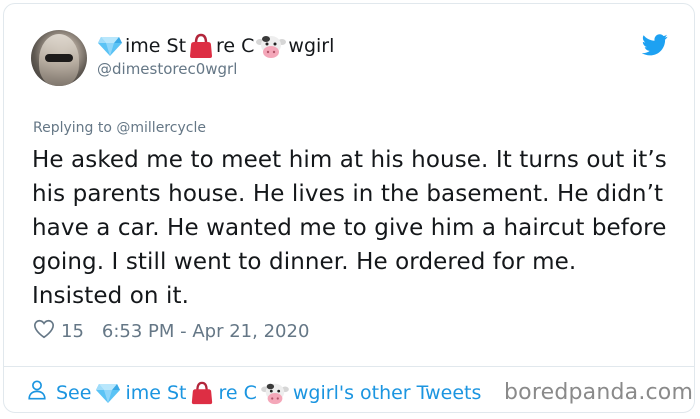 This screenshot has height=419, width=700. I want to click on tweet-timestamp: 6:53 PM - Apr 21, 2020, so click(205, 331).